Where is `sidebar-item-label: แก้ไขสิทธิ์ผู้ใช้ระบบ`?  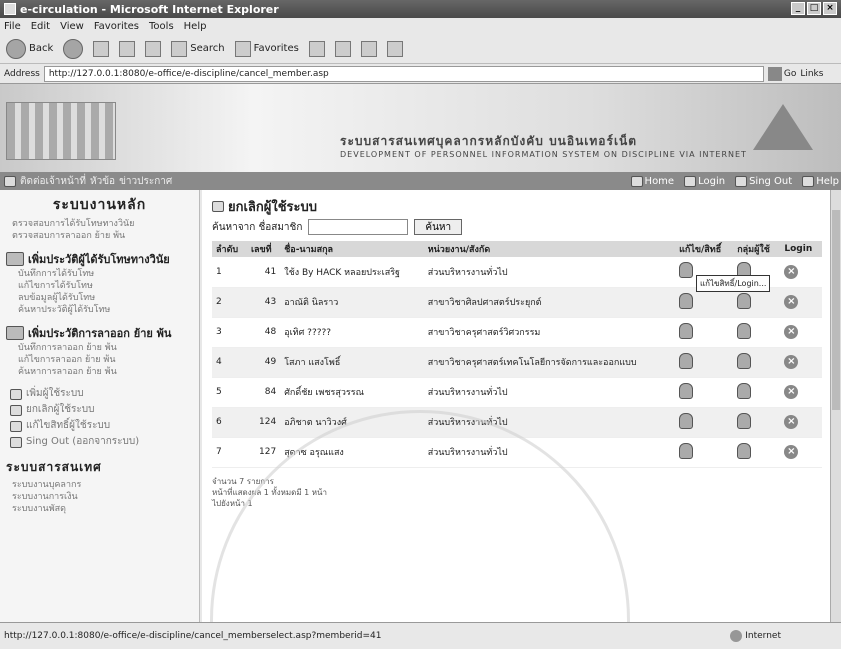 sidebar-item-label: แก้ไขสิทธิ์ผู้ใช้ระบบ is located at coordinates (68, 425).